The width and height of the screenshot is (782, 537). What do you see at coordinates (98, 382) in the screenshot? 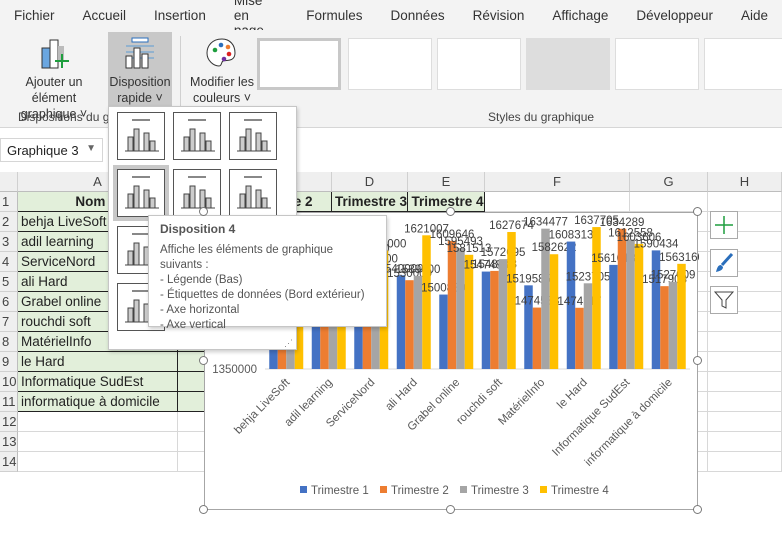
I see `cell: Informatique SudEst` at bounding box center [98, 382].